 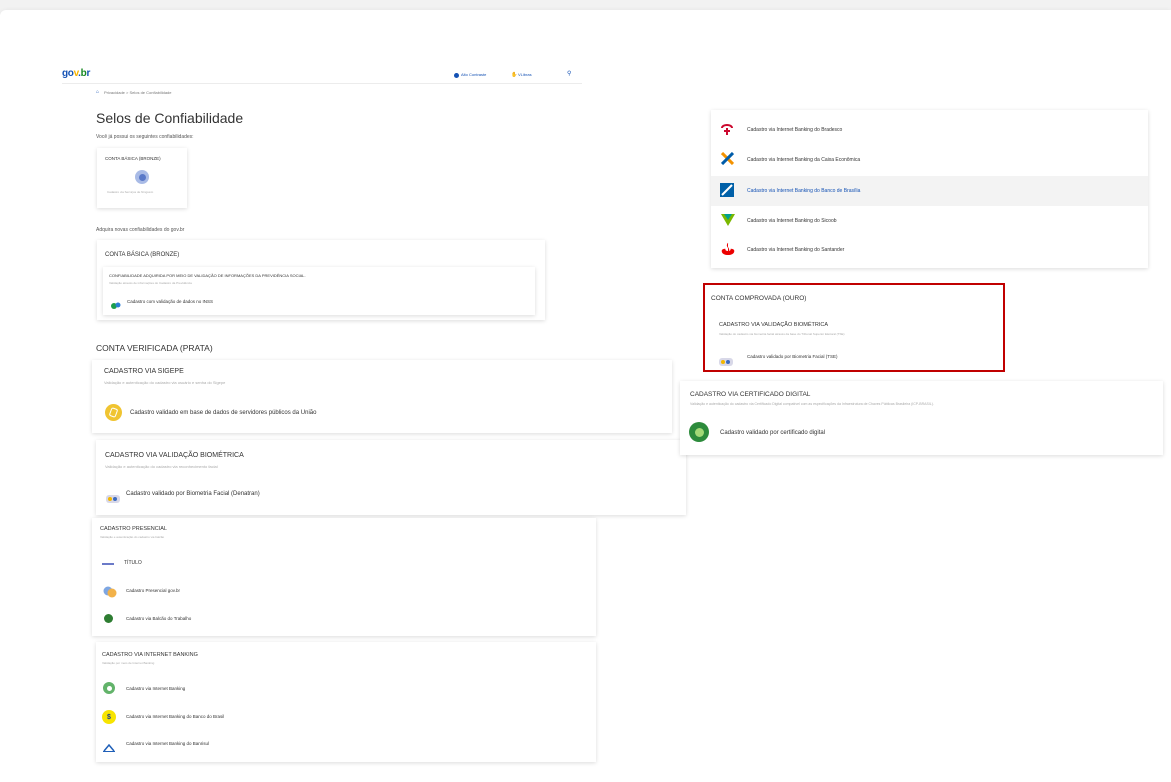 I want to click on ib-desc: Validação por meio de Internet Banking, so click(x=128, y=663).